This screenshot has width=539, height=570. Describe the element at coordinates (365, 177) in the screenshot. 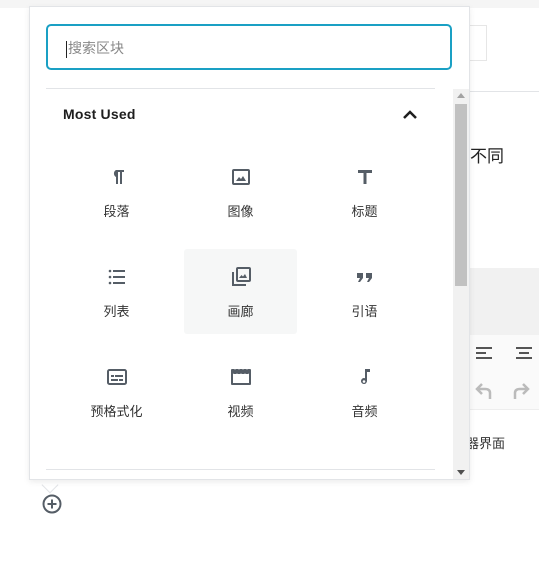

I see `heading-icon` at that location.